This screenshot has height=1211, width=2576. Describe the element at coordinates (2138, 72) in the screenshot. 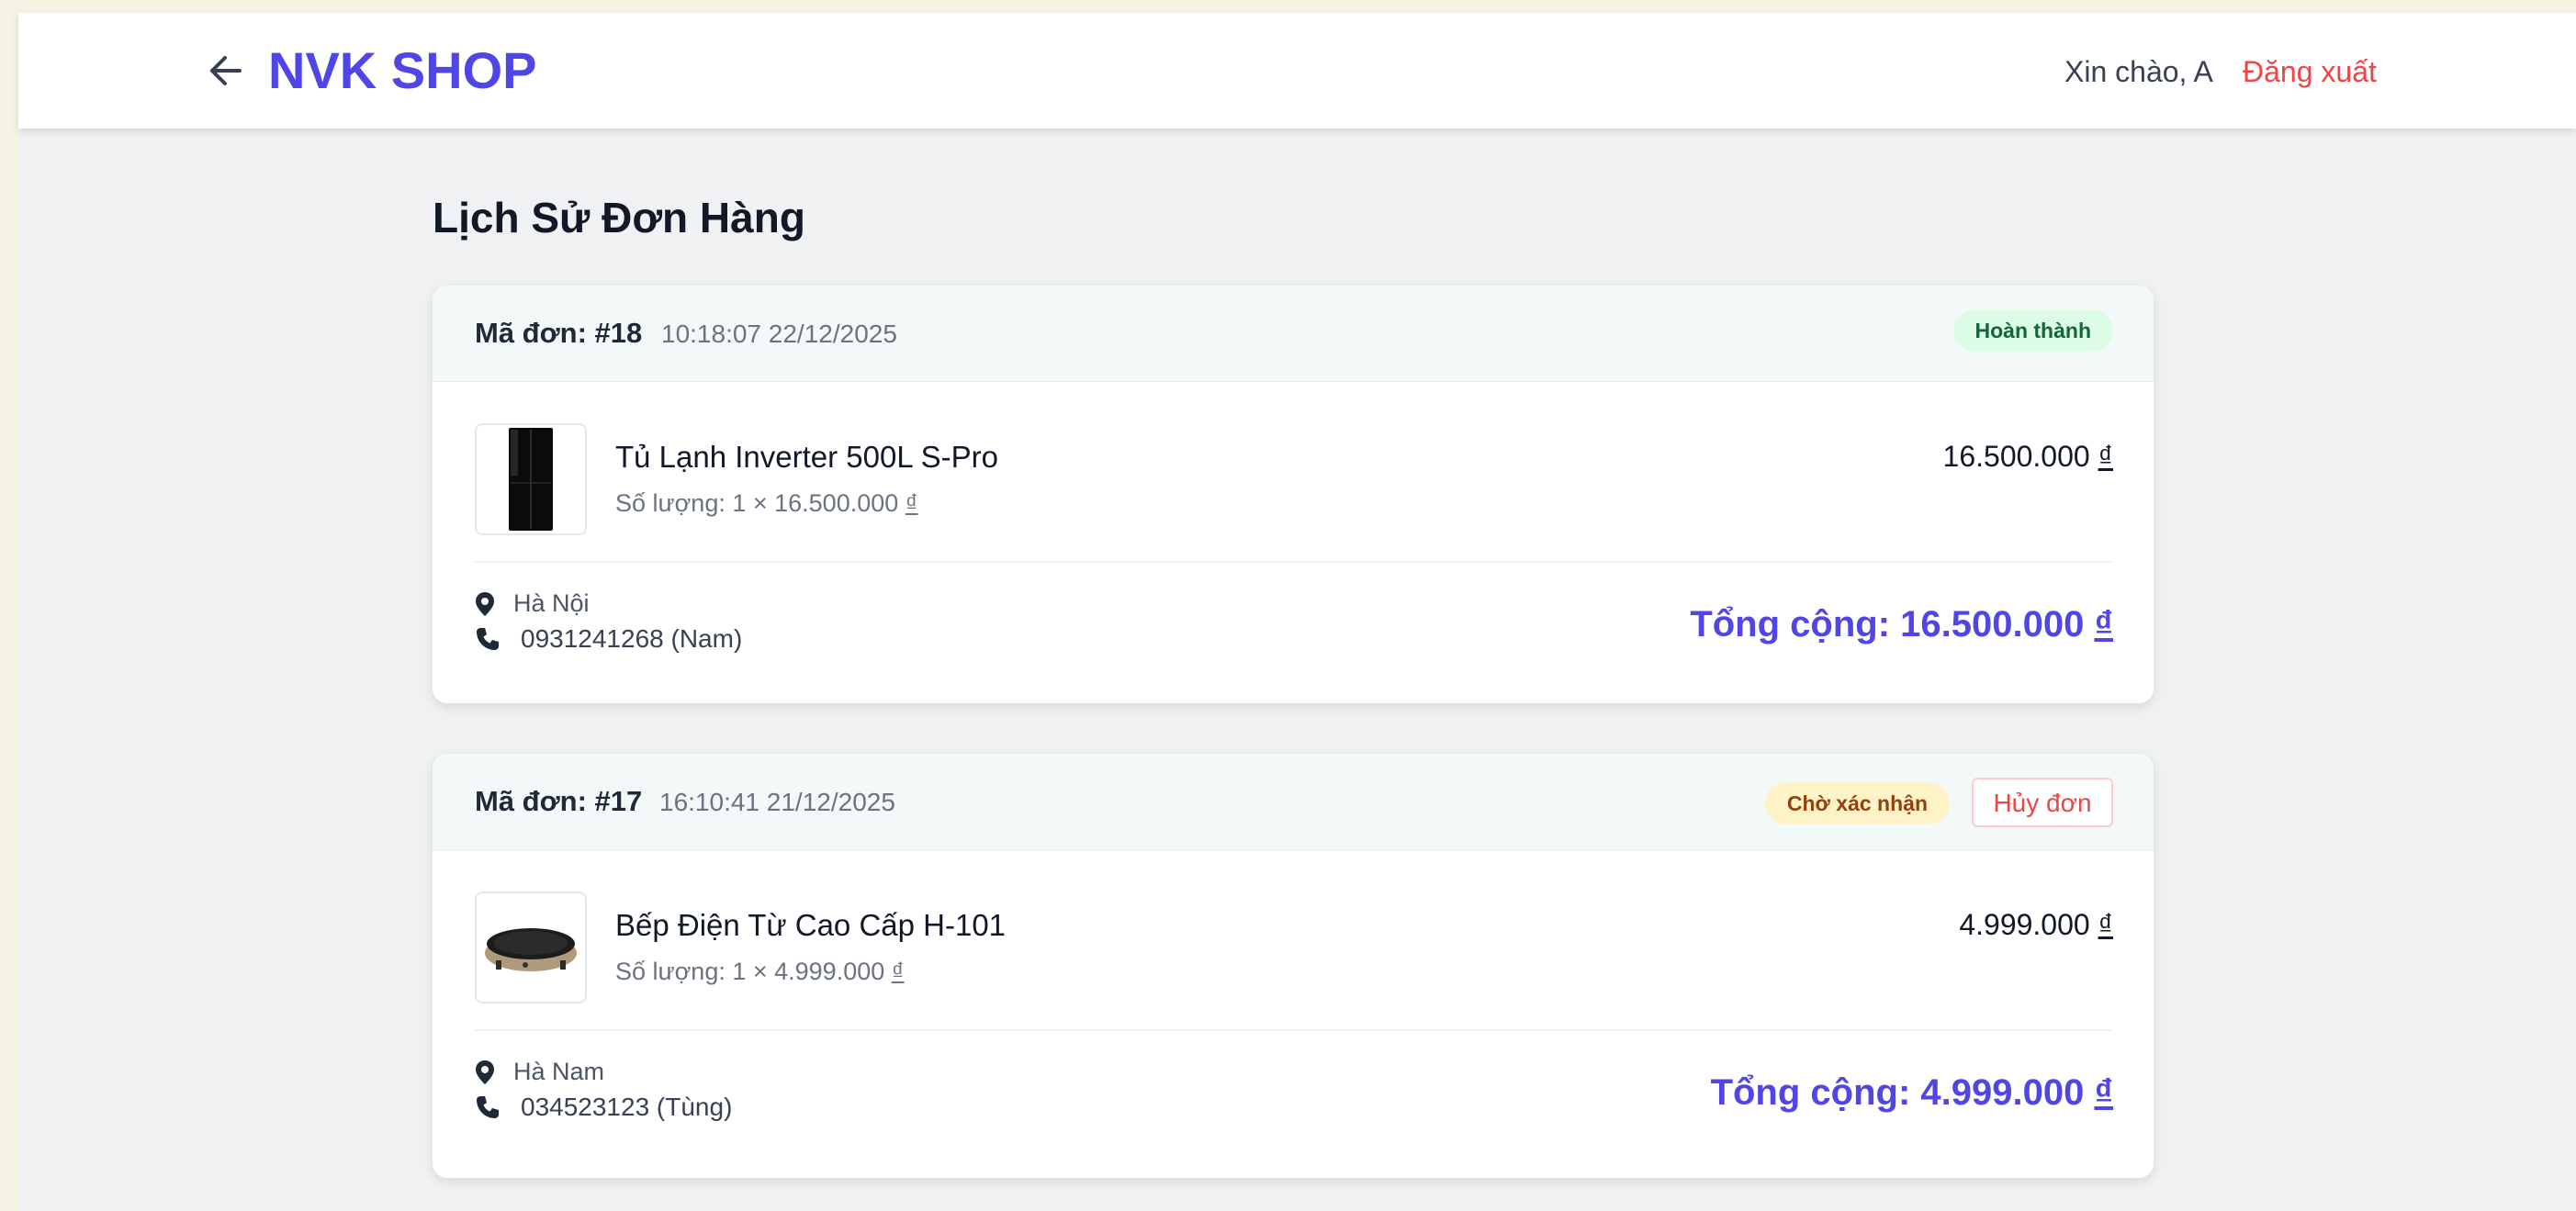

I see `greeting-text: Xin chào, A` at that location.